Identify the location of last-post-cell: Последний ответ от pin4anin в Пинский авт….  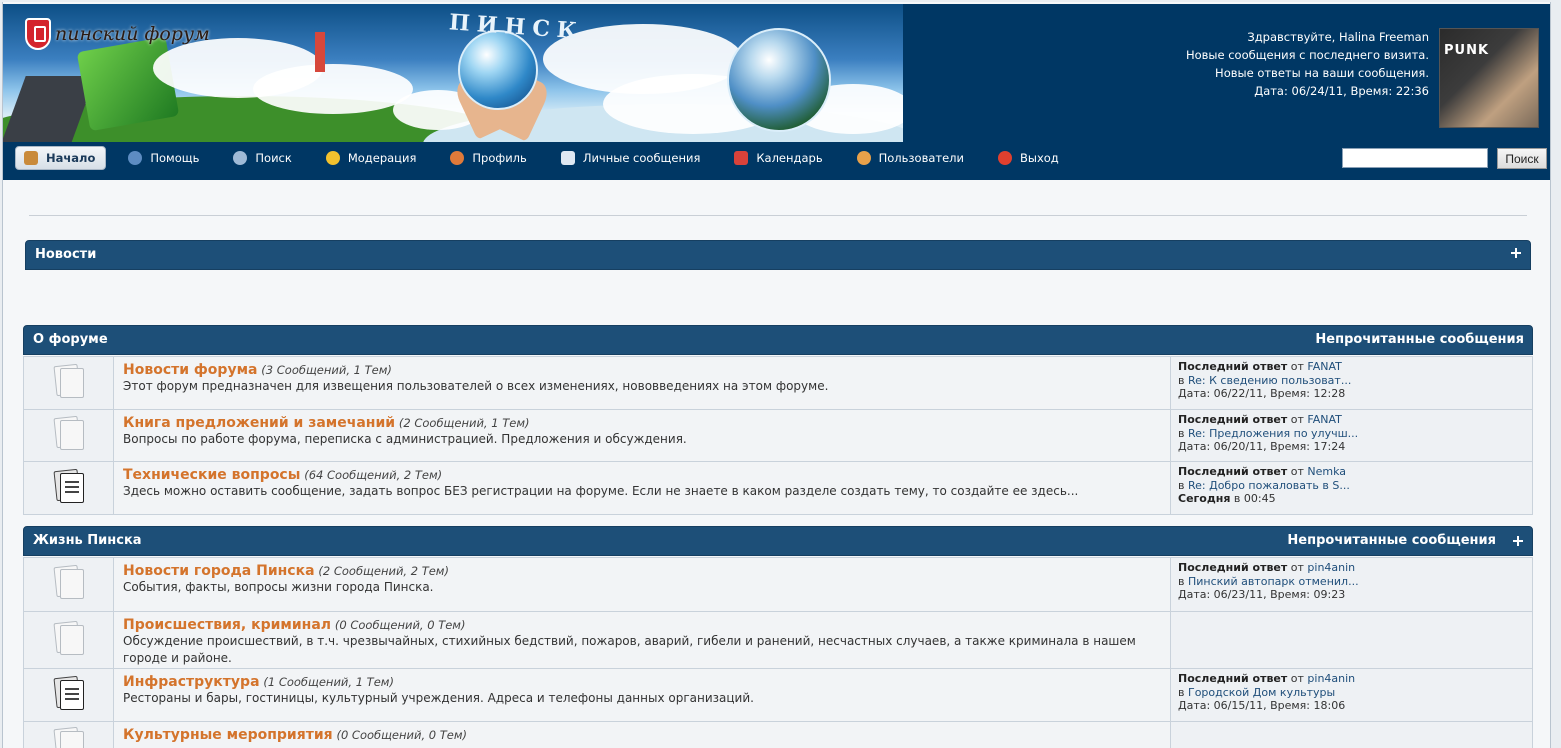
(1351, 584).